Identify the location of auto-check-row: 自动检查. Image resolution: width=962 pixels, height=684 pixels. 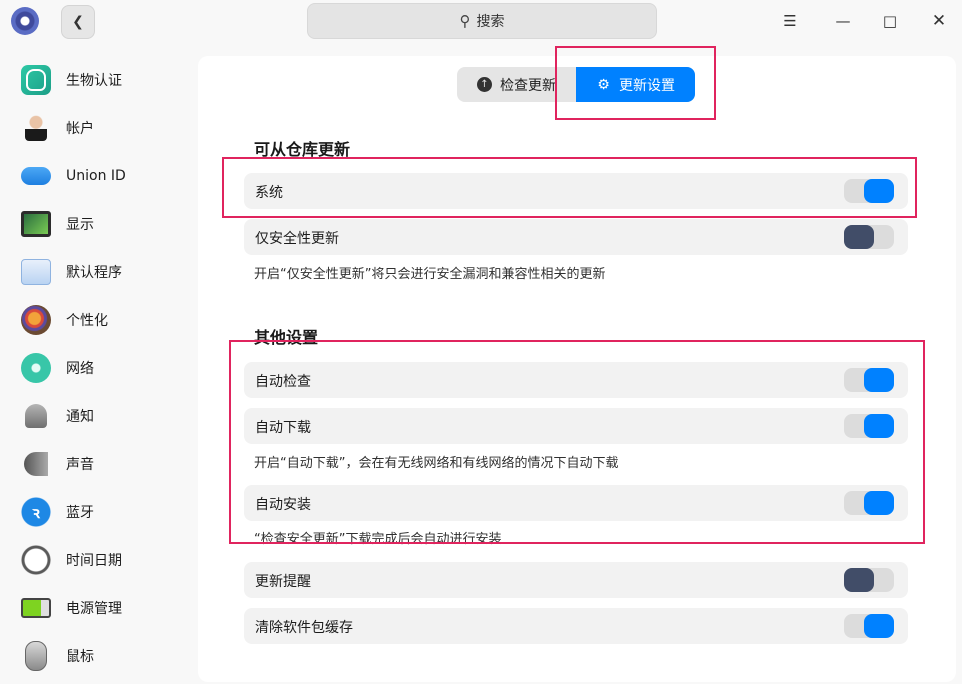
(576, 380).